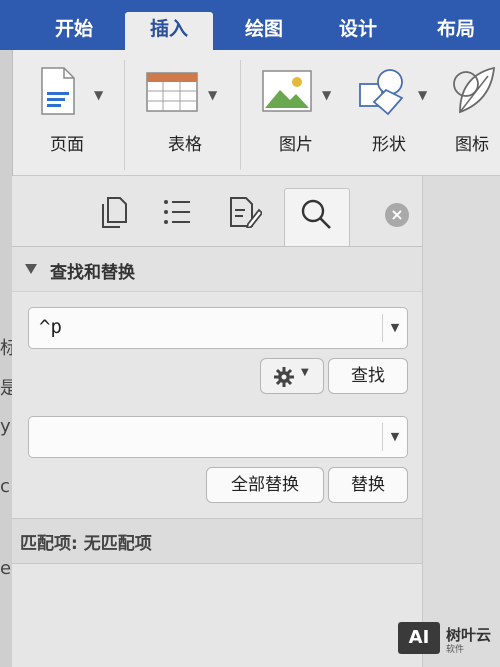  What do you see at coordinates (92, 273) in the screenshot?
I see `section-title: 查找和替换` at bounding box center [92, 273].